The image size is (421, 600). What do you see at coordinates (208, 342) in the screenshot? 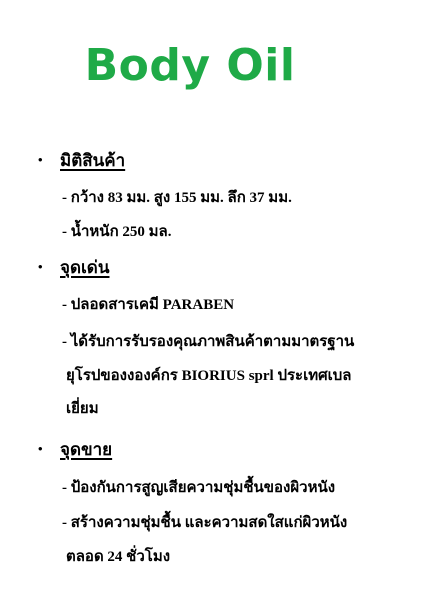
I see `highlight-line-certified: - ได้รับการรับรองคุณภาพสินค้าตามมาตรฐาน` at bounding box center [208, 342].